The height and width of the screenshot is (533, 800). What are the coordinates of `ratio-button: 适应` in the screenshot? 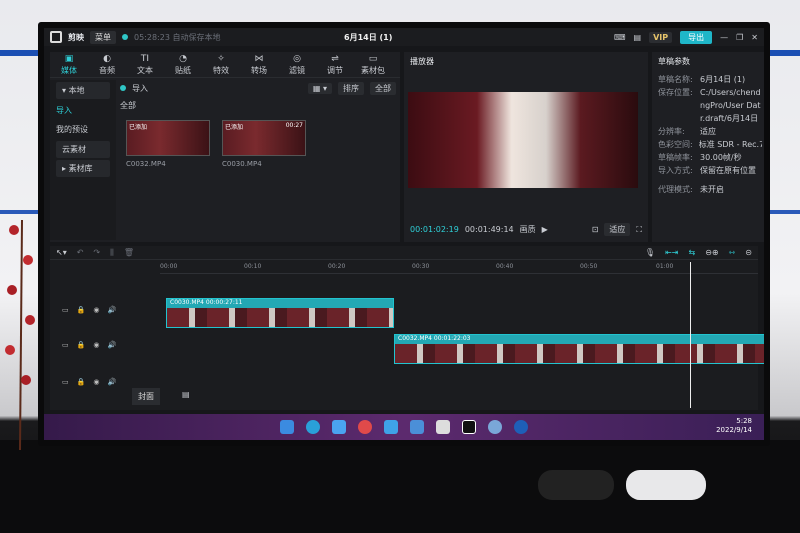 It's located at (617, 229).